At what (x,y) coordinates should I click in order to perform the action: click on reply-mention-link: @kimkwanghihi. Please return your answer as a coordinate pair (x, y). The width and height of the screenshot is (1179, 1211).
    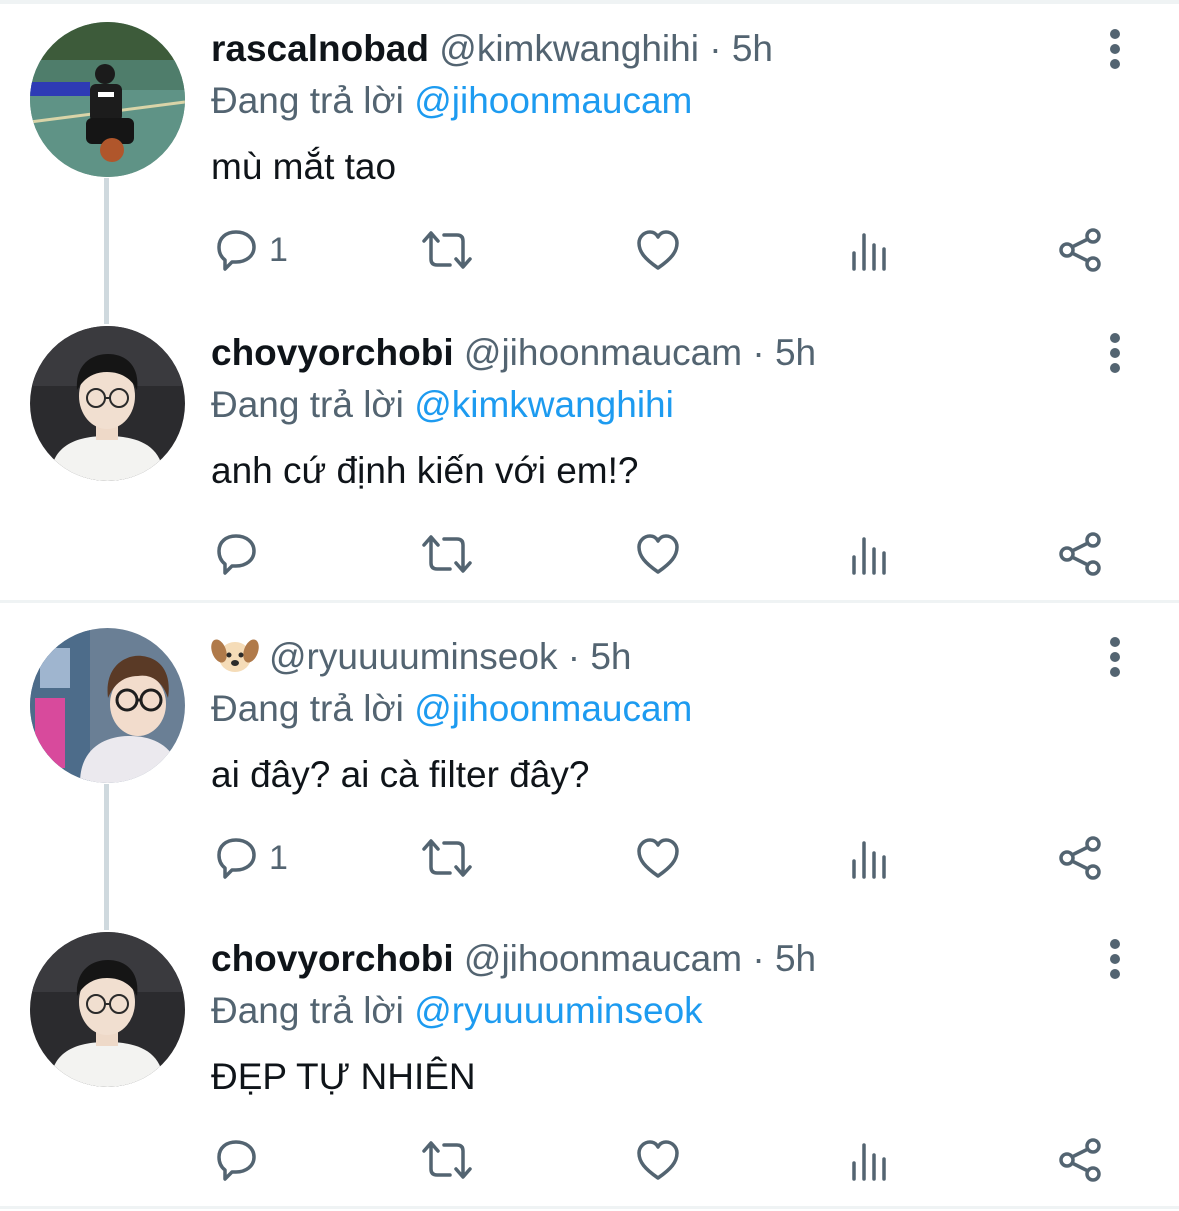
    Looking at the image, I should click on (544, 404).